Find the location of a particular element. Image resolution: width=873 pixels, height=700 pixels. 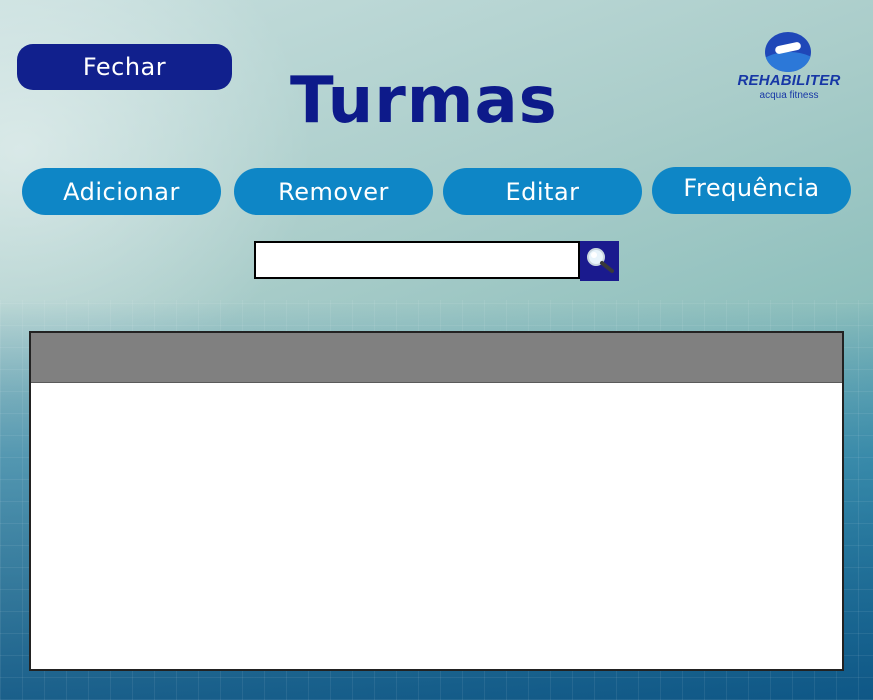

page-title: Turmas is located at coordinates (424, 101).